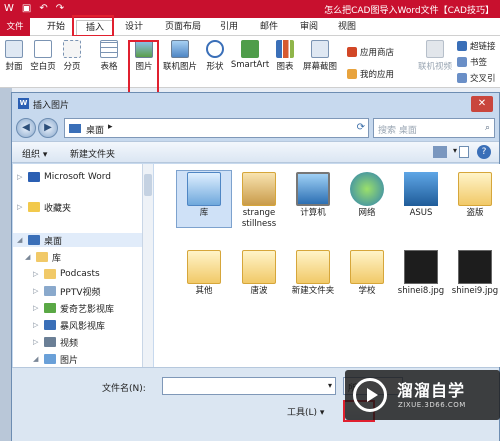 This screenshot has width=500, height=441. What do you see at coordinates (77, 240) in the screenshot?
I see `nav-item-desktop: ◢ 桌面` at bounding box center [77, 240].